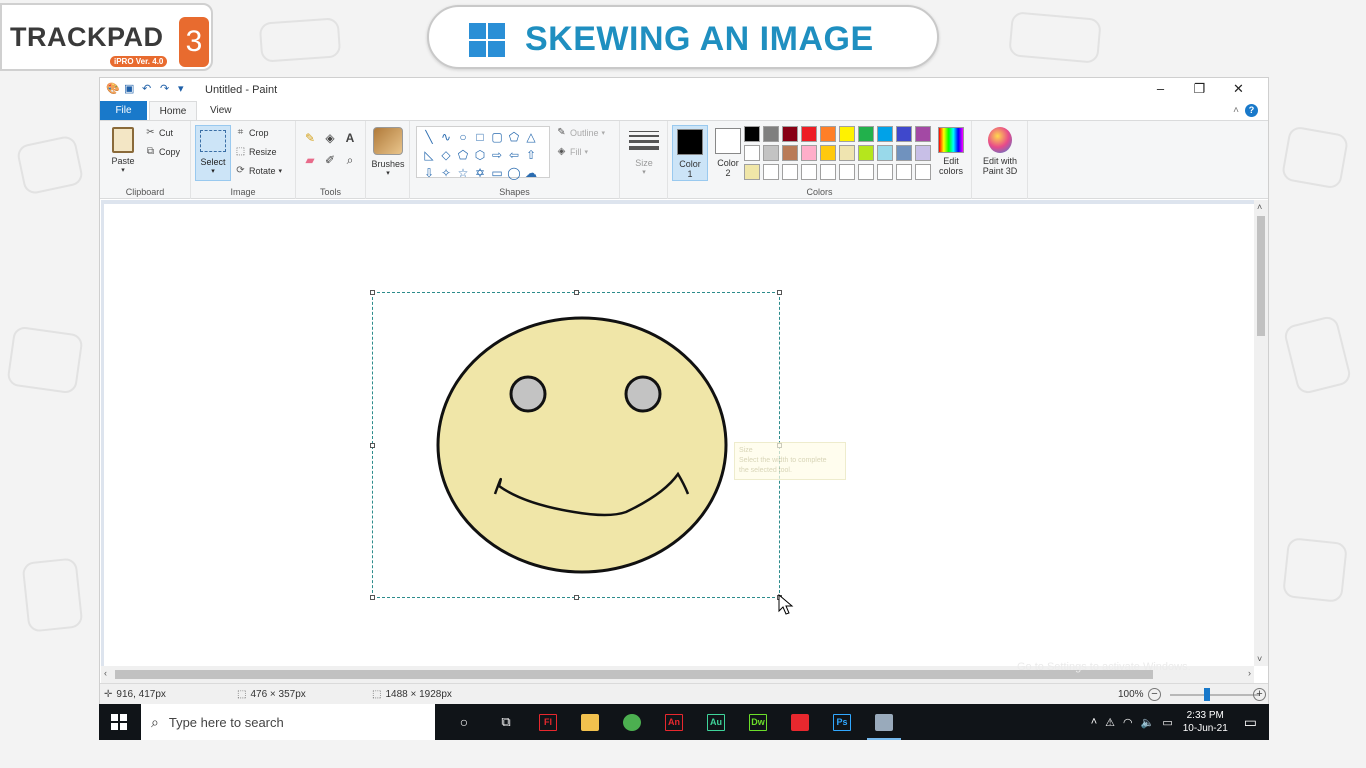 The width and height of the screenshot is (1366, 768). Describe the element at coordinates (372, 597) in the screenshot. I see `selection-handle-bl` at that location.